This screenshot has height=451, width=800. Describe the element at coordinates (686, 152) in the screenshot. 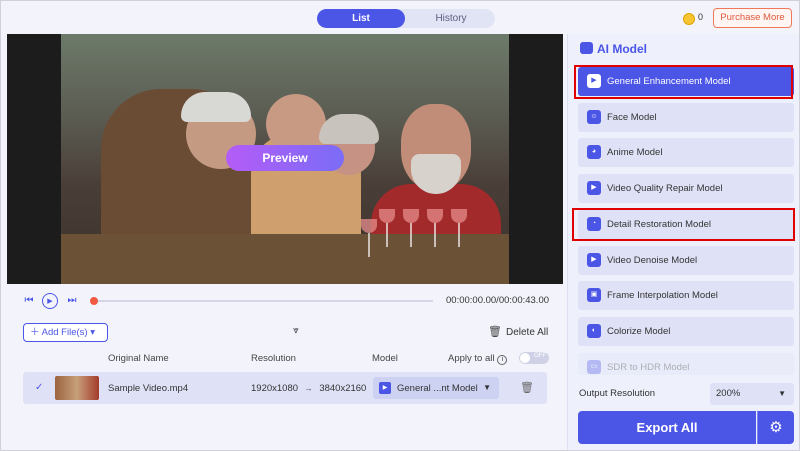

I see `model-anime: ◕ Anime Model` at that location.